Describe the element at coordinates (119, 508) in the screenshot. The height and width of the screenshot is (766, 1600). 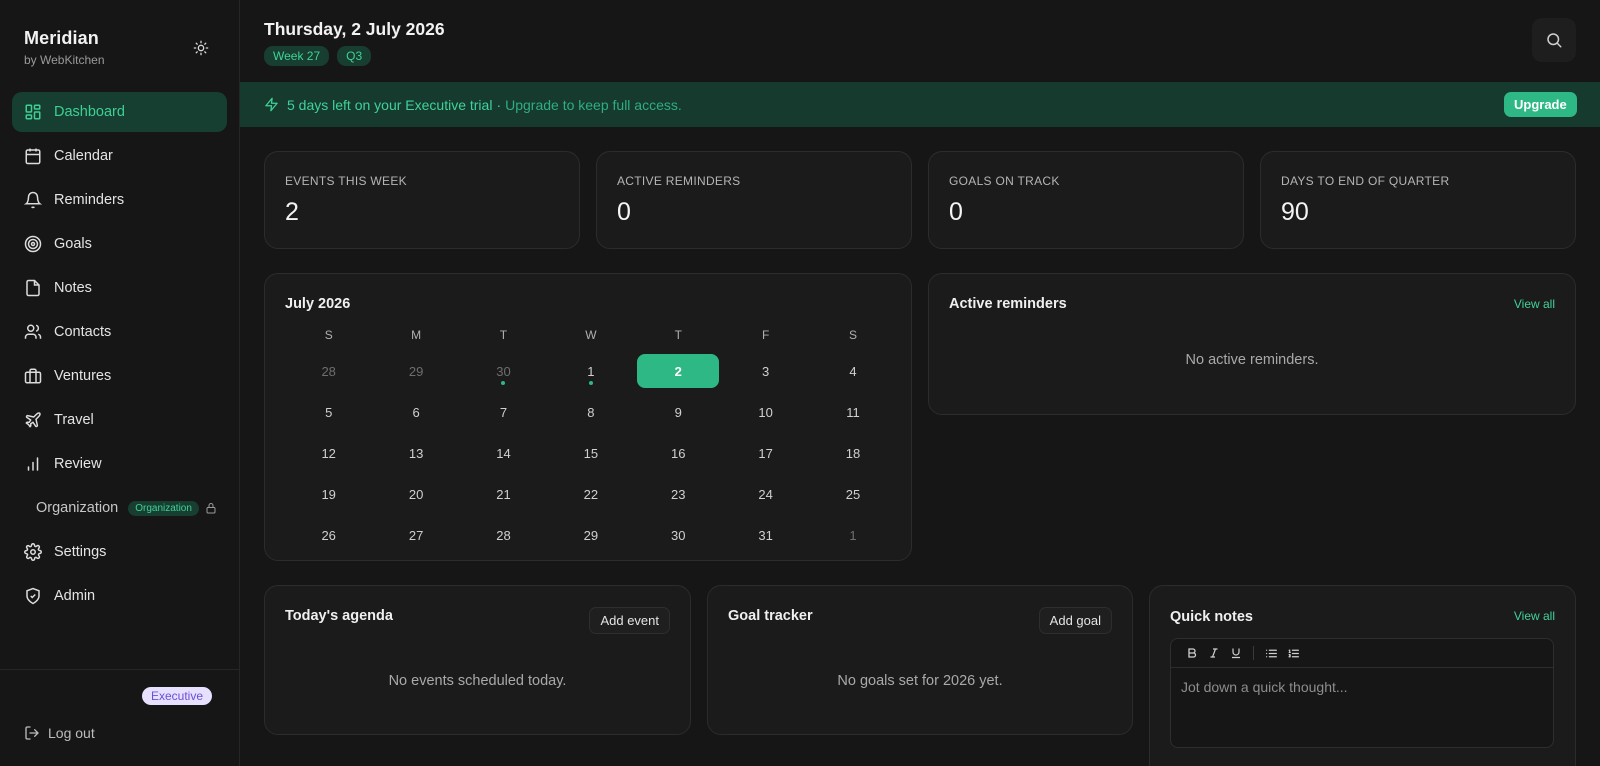
I see `sidebar-item-organization: Organization Organization` at that location.